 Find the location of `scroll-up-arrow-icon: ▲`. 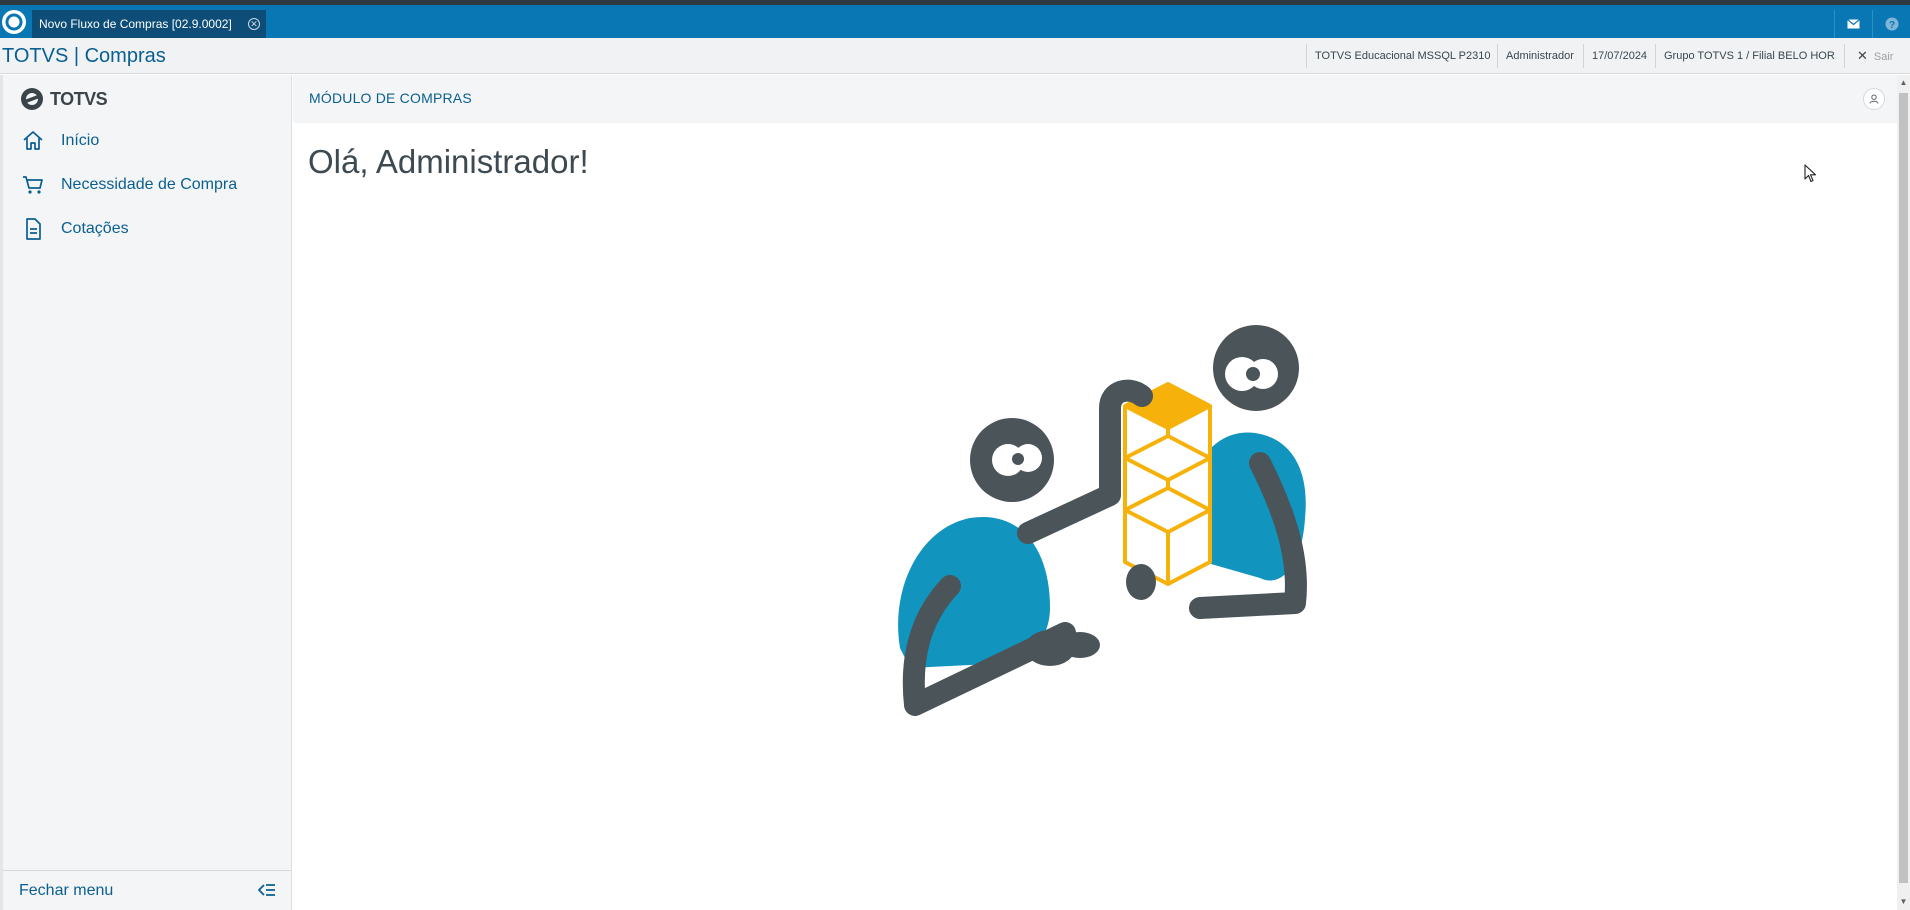

scroll-up-arrow-icon: ▲ is located at coordinates (1903, 83).